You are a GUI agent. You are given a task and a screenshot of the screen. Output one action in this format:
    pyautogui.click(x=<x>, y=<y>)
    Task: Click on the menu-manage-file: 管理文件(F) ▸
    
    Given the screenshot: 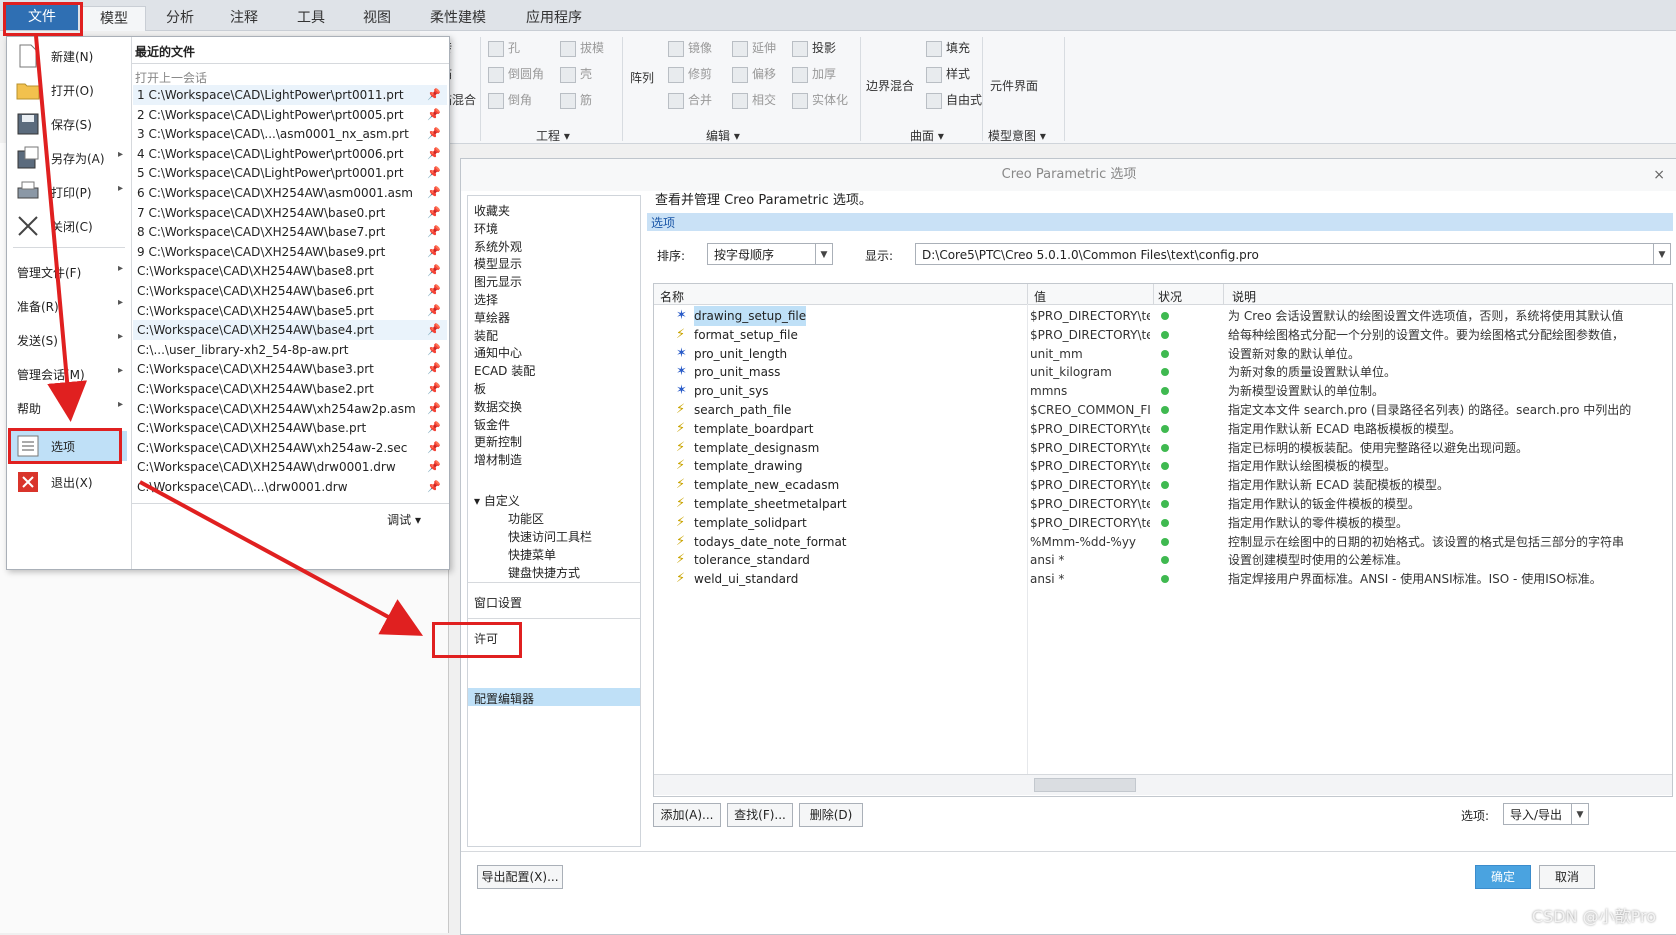 What is the action you would take?
    pyautogui.click(x=69, y=272)
    